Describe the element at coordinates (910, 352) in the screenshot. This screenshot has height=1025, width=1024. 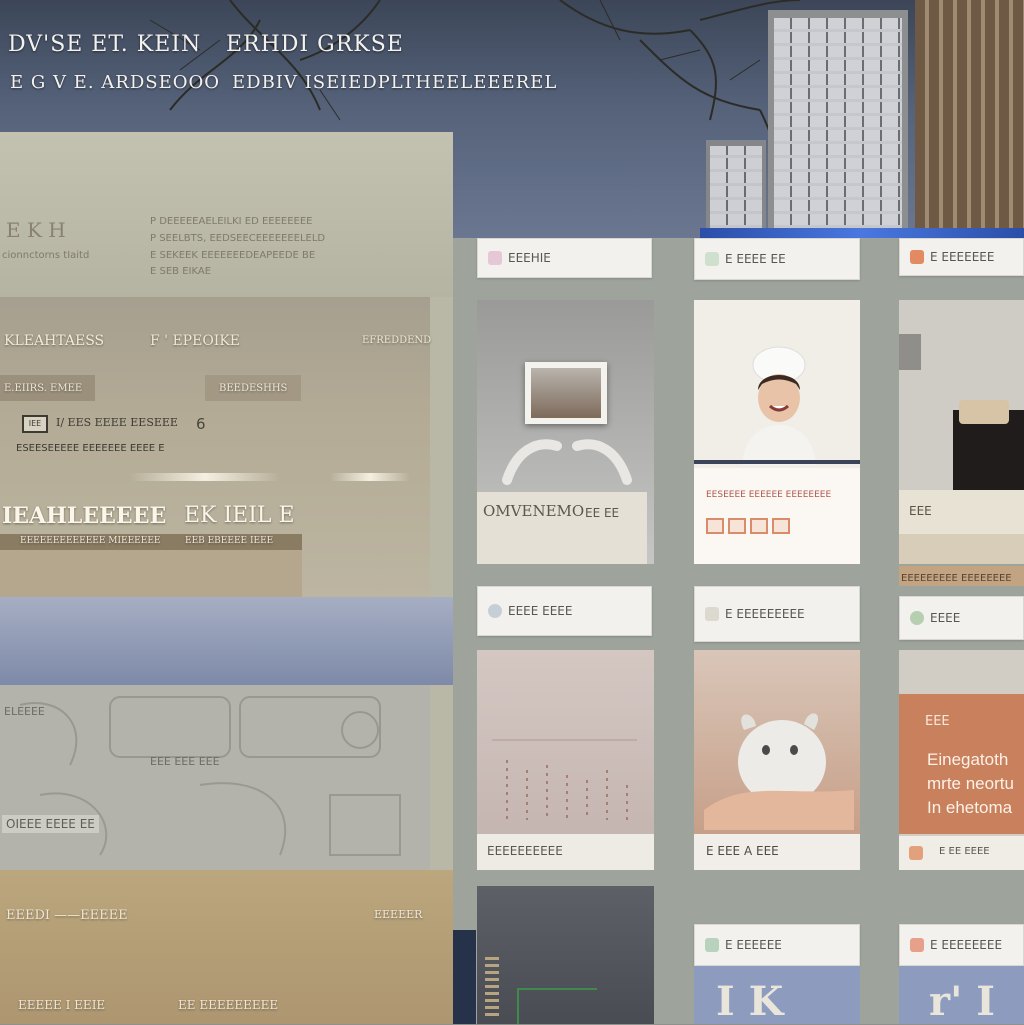
I see `wall-fixture` at that location.